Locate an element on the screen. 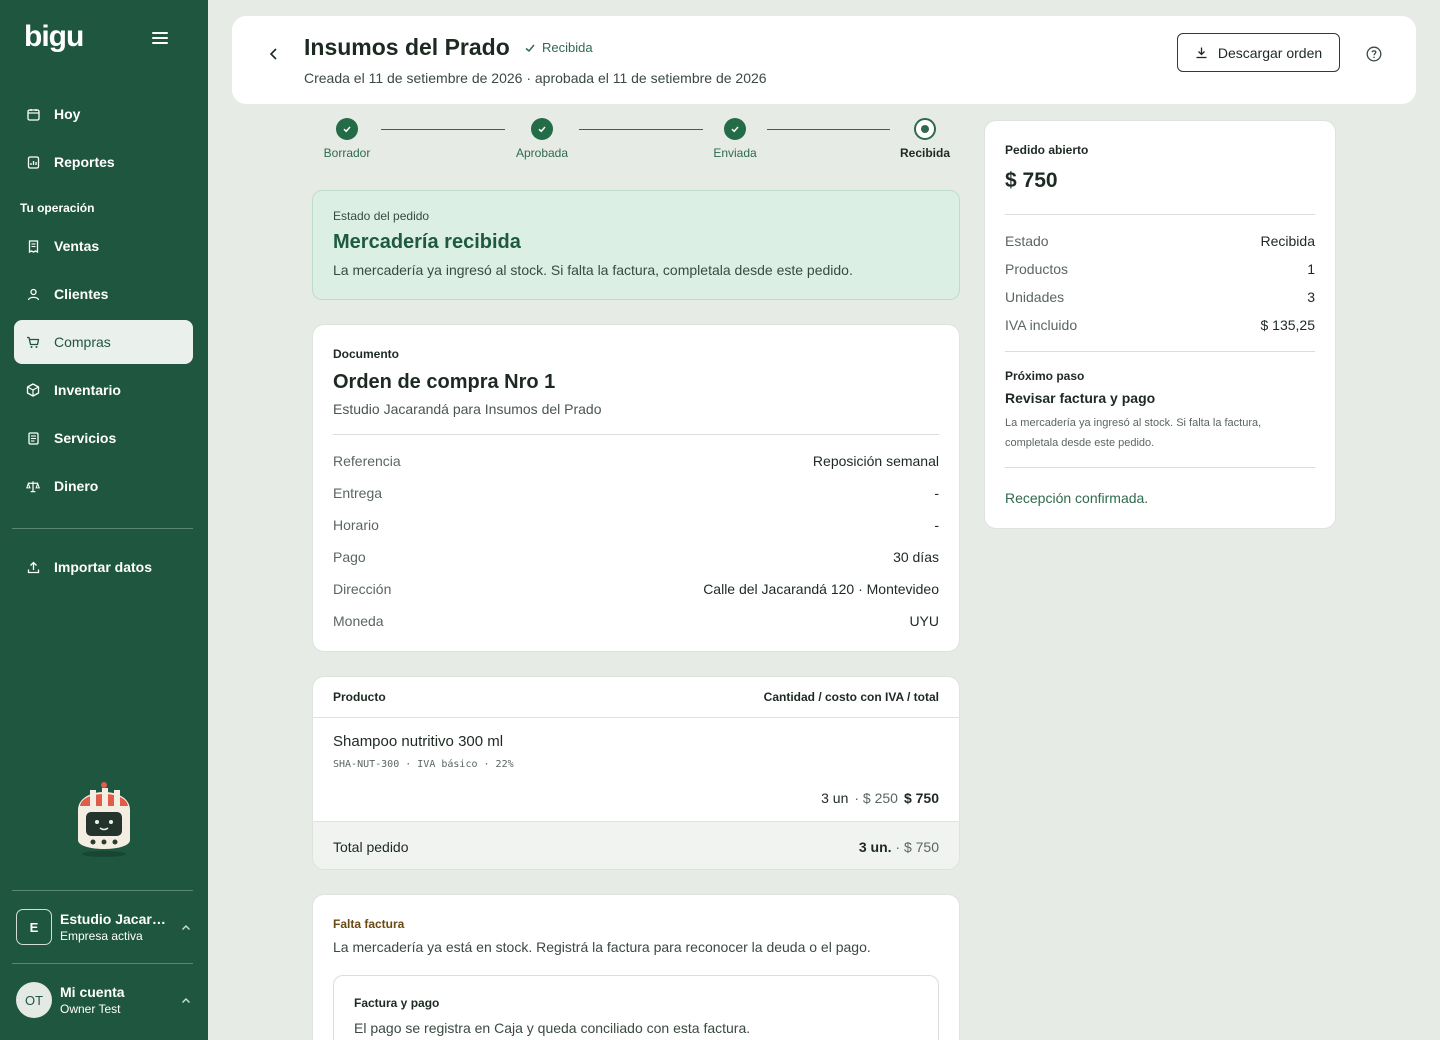 The image size is (1440, 1040). document-label: Documento is located at coordinates (366, 354).